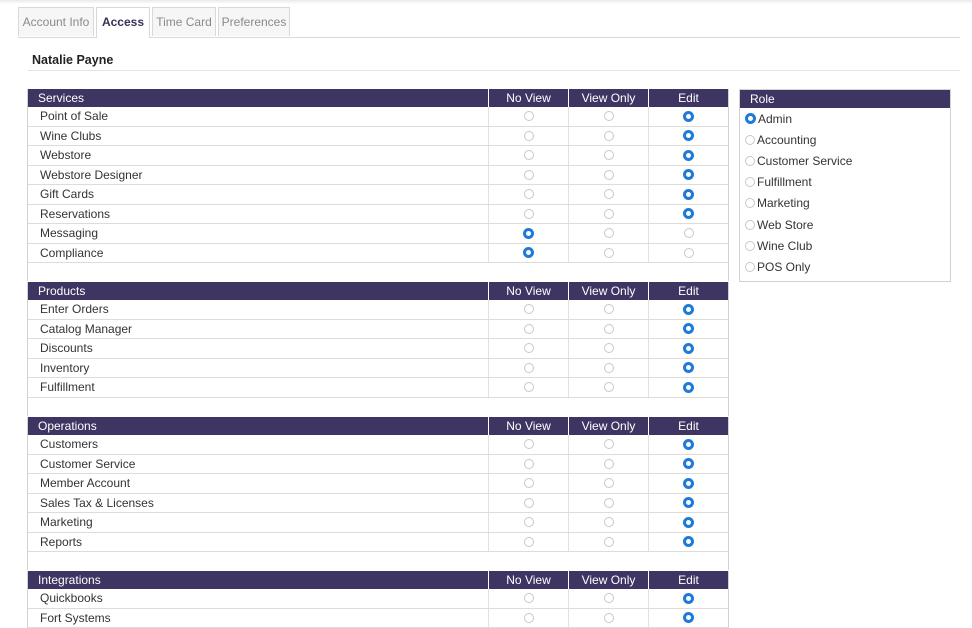 The image size is (972, 628). I want to click on role-option-marketing: Marketing, so click(845, 203).